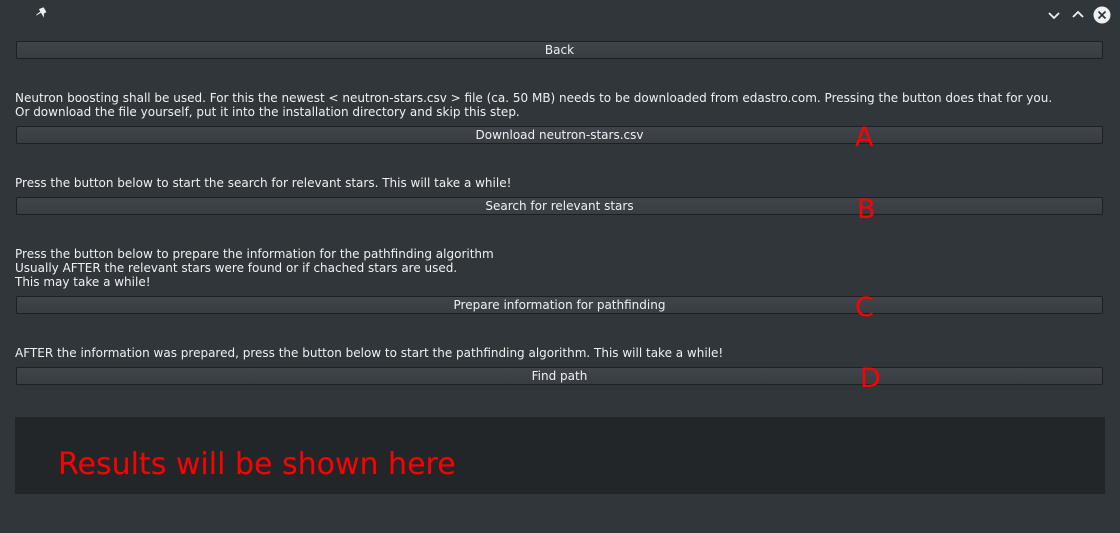 The height and width of the screenshot is (533, 1120). Describe the element at coordinates (559, 305) in the screenshot. I see `prepare-pathfinding-button: Prepare information for pathfinding` at that location.